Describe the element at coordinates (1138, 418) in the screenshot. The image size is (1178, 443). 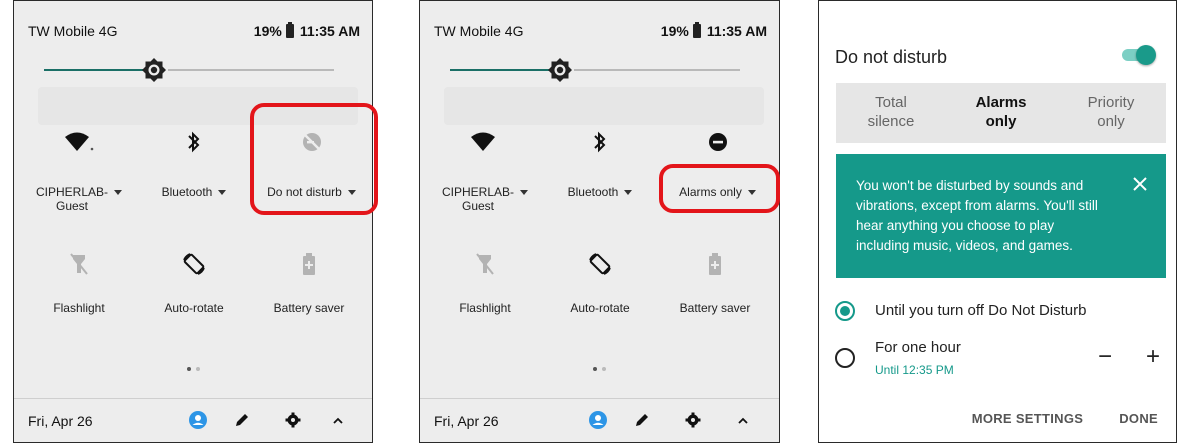
I see `done-button: DONE` at that location.